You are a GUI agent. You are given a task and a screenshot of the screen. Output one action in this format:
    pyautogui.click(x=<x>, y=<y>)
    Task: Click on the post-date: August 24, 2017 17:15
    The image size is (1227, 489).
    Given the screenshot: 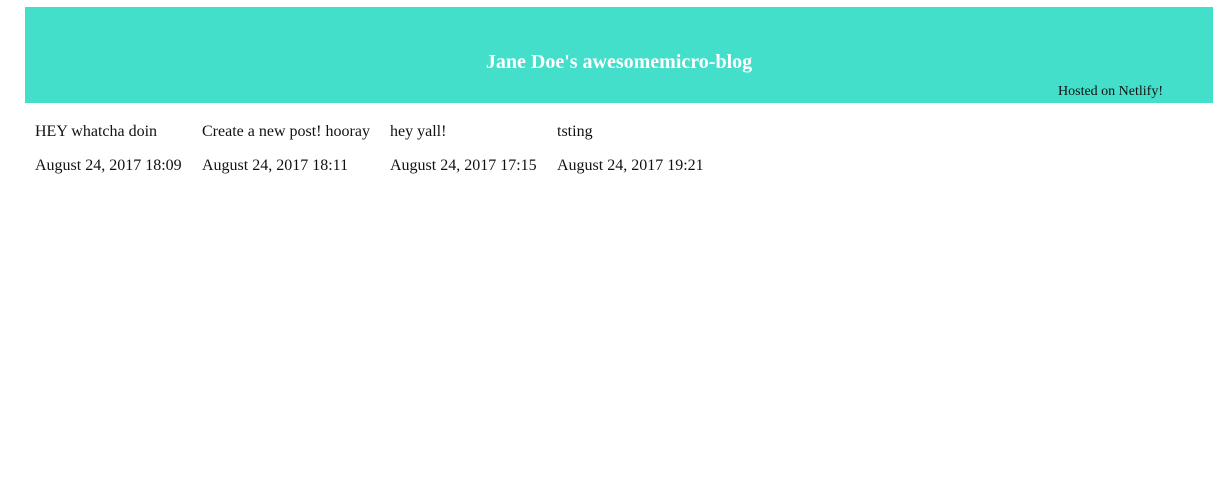 What is the action you would take?
    pyautogui.click(x=463, y=165)
    